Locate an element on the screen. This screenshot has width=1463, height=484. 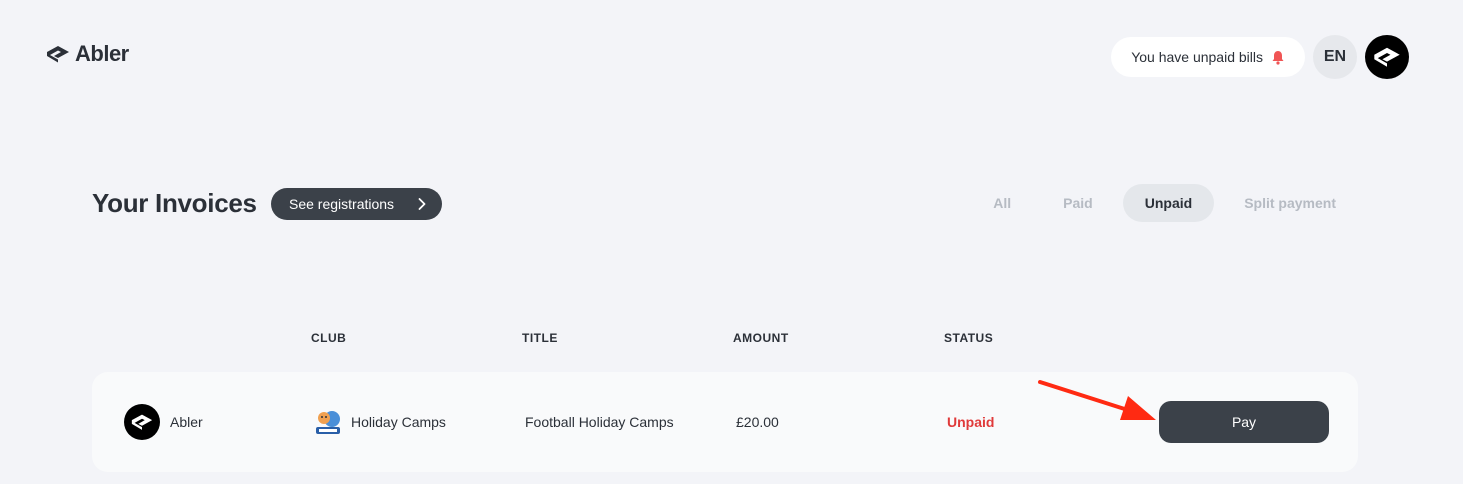
filter-tab-all: All is located at coordinates (1002, 203).